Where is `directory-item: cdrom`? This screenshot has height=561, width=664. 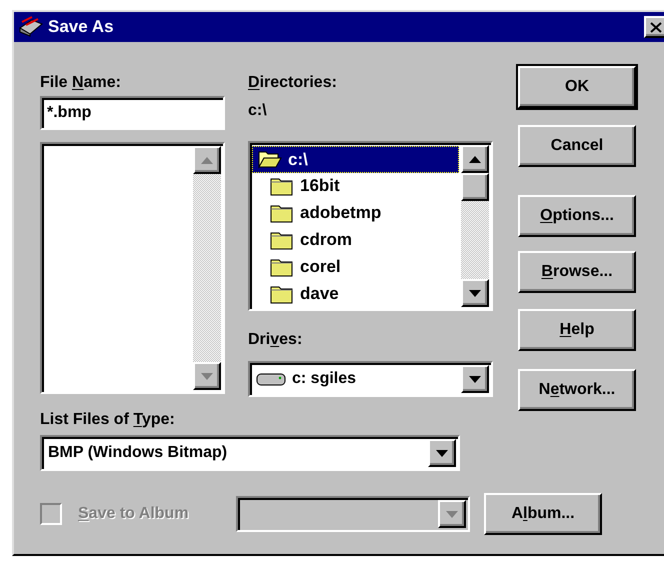 directory-item: cdrom is located at coordinates (355, 240).